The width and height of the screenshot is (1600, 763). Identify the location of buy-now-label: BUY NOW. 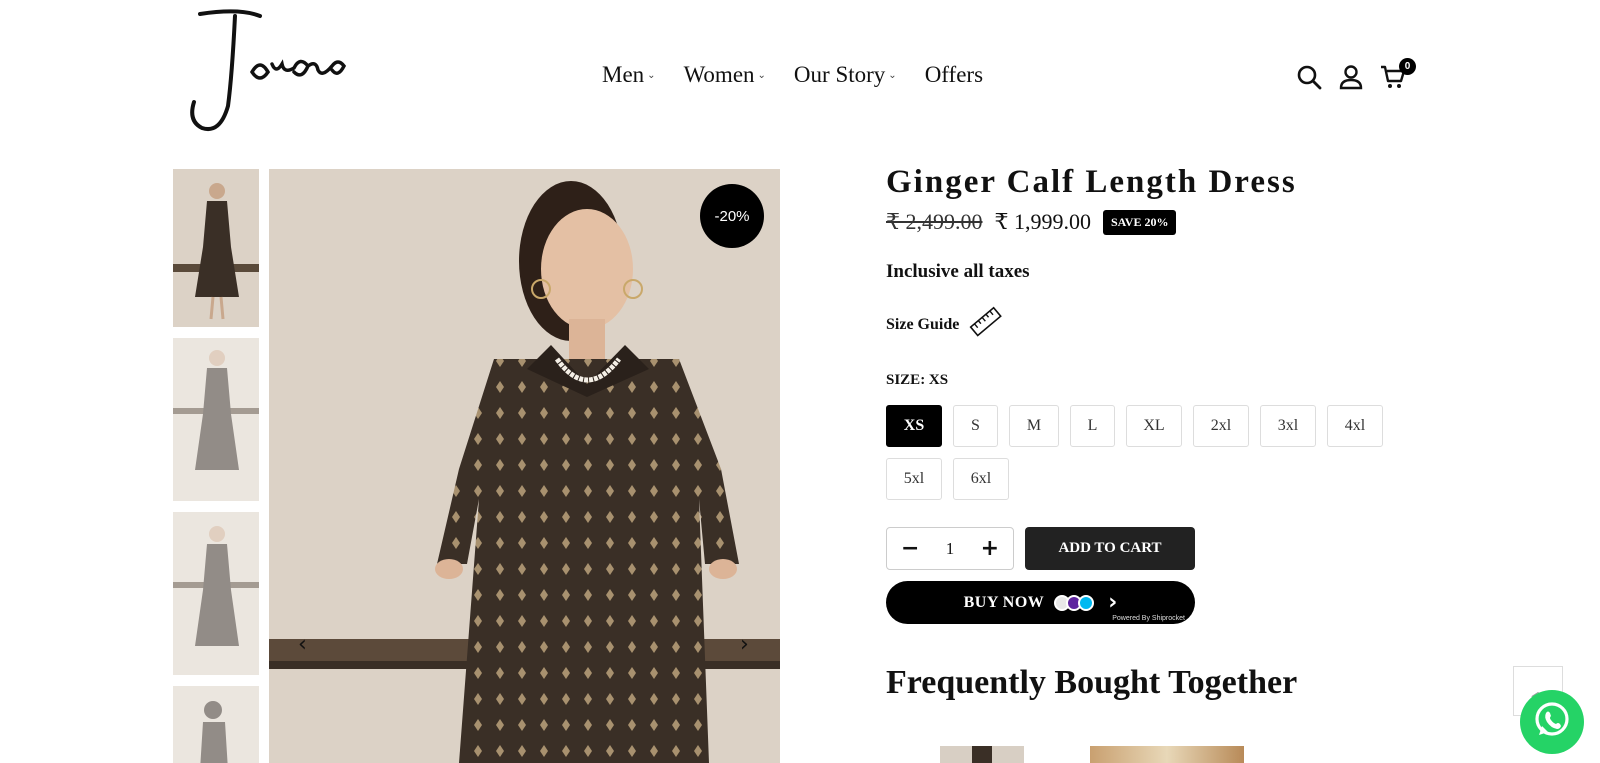
(1004, 602).